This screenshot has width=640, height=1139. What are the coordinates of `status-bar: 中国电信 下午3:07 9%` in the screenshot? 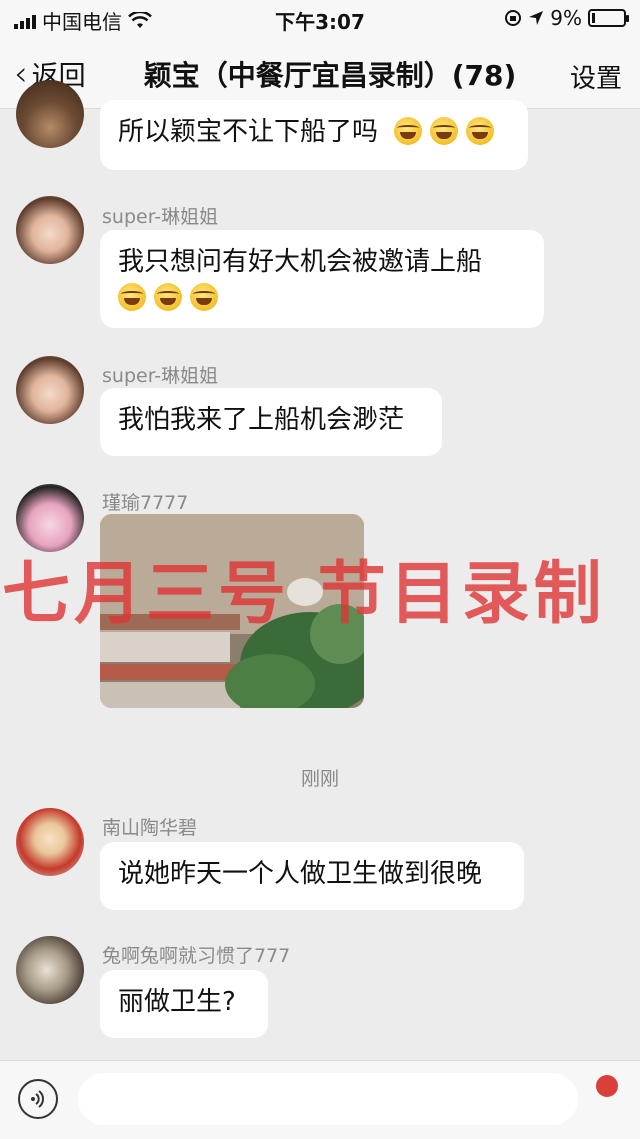 It's located at (320, 18).